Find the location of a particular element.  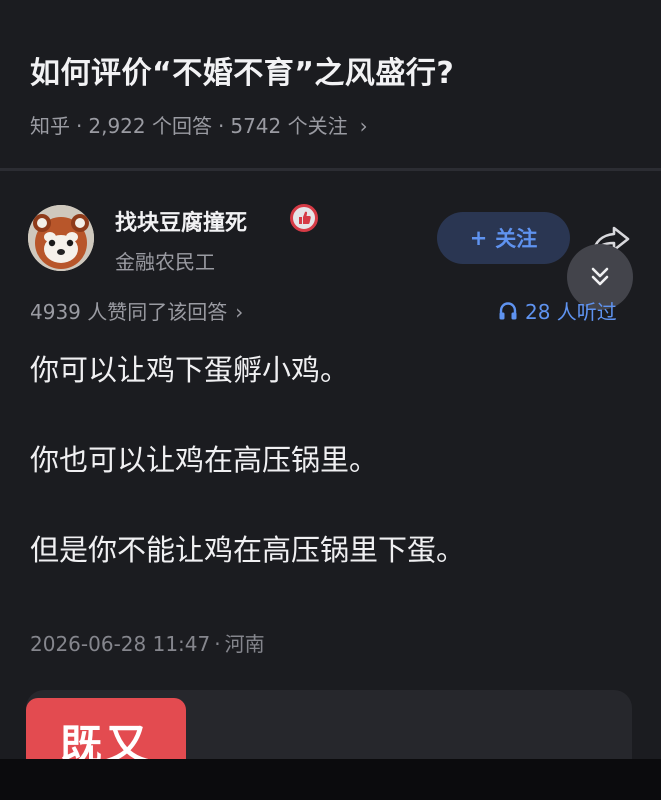

answer-line: 但是你不能让鸡在高压锅里下蛋。 is located at coordinates (248, 550).